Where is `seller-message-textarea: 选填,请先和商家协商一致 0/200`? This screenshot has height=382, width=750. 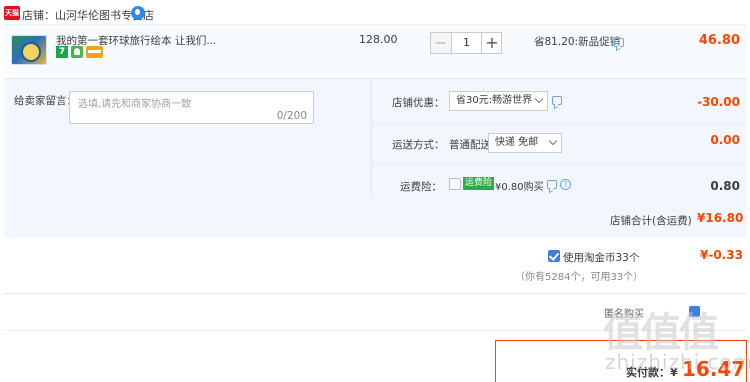
seller-message-textarea: 选填,请先和商家协商一致 0/200 is located at coordinates (191, 107).